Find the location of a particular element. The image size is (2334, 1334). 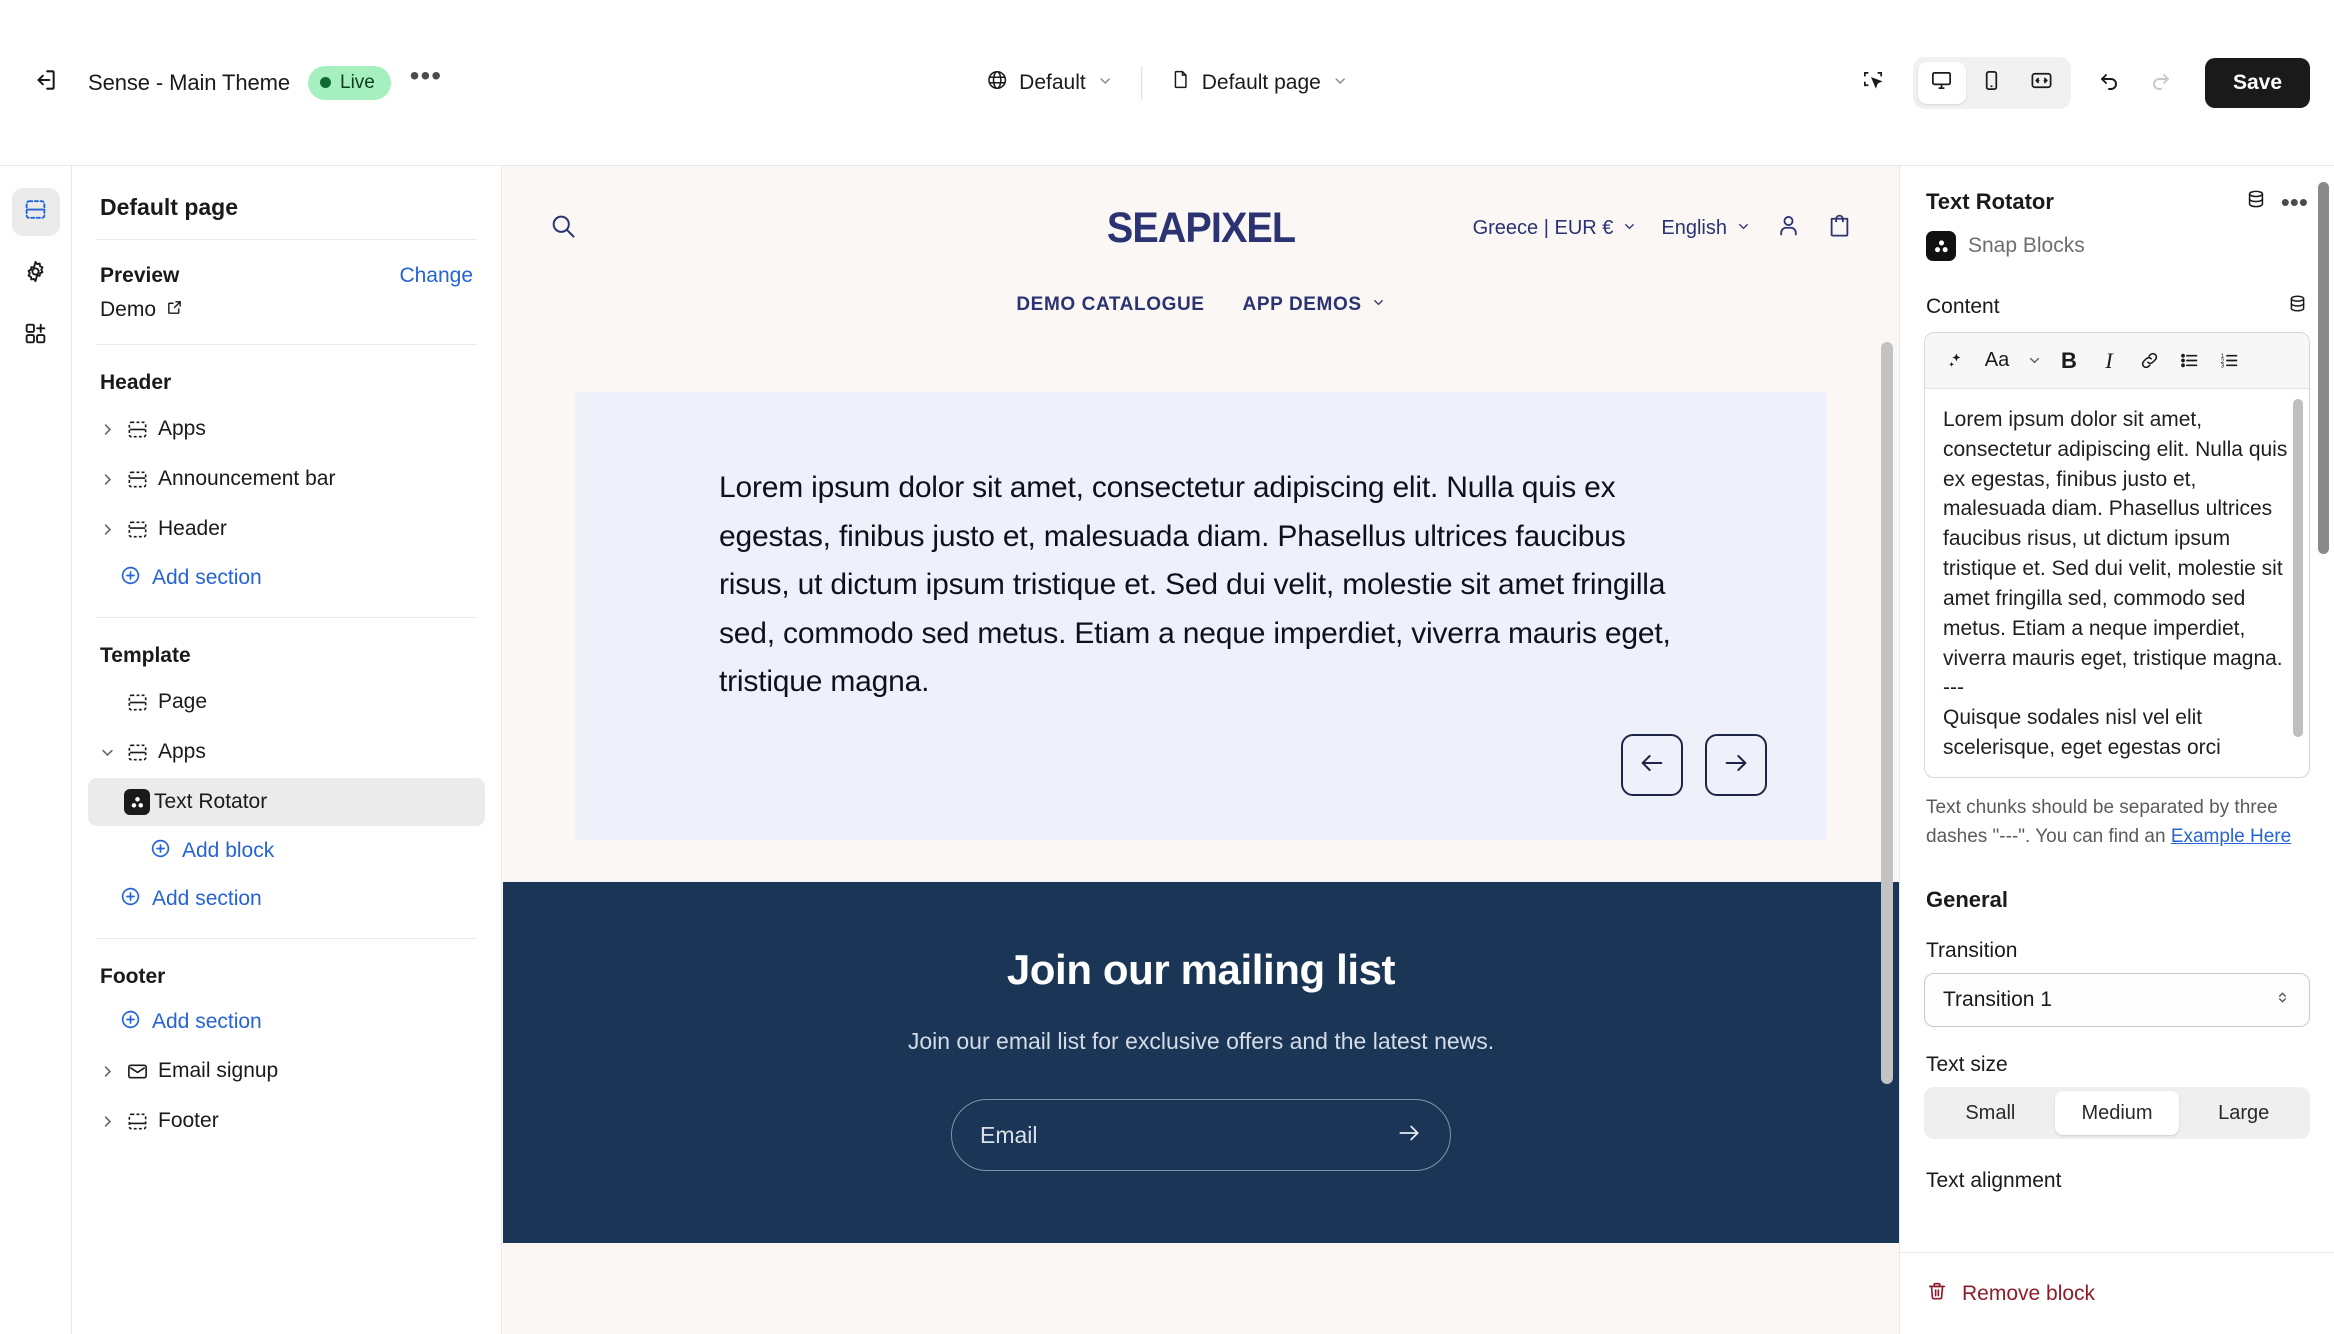

store-navigation: DEMO CATALOGUE APP DEMOS is located at coordinates (1201, 299).